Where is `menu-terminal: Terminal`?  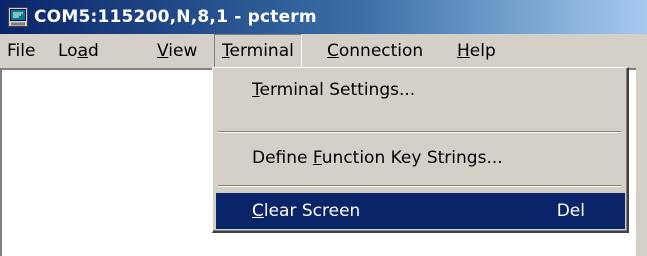
menu-terminal: Terminal is located at coordinates (258, 51).